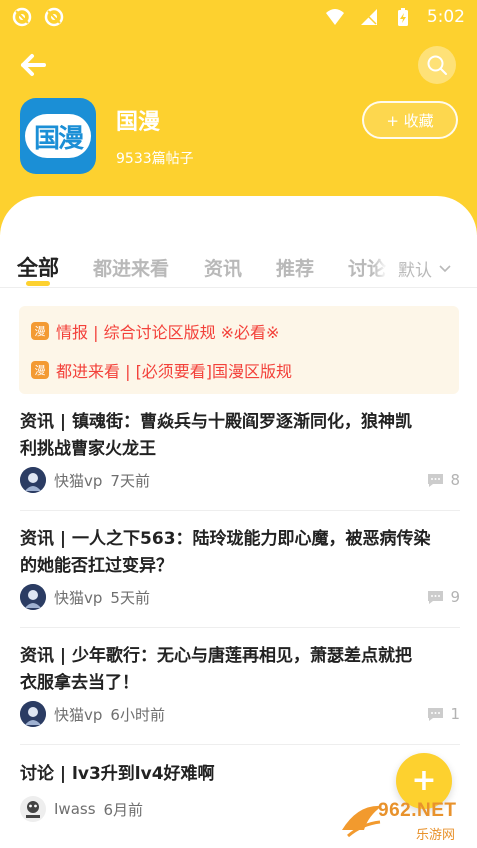 This screenshot has height=848, width=477. I want to click on notice-item: 漫 情报 | 综合讨论区版规 ※必看※, so click(155, 331).